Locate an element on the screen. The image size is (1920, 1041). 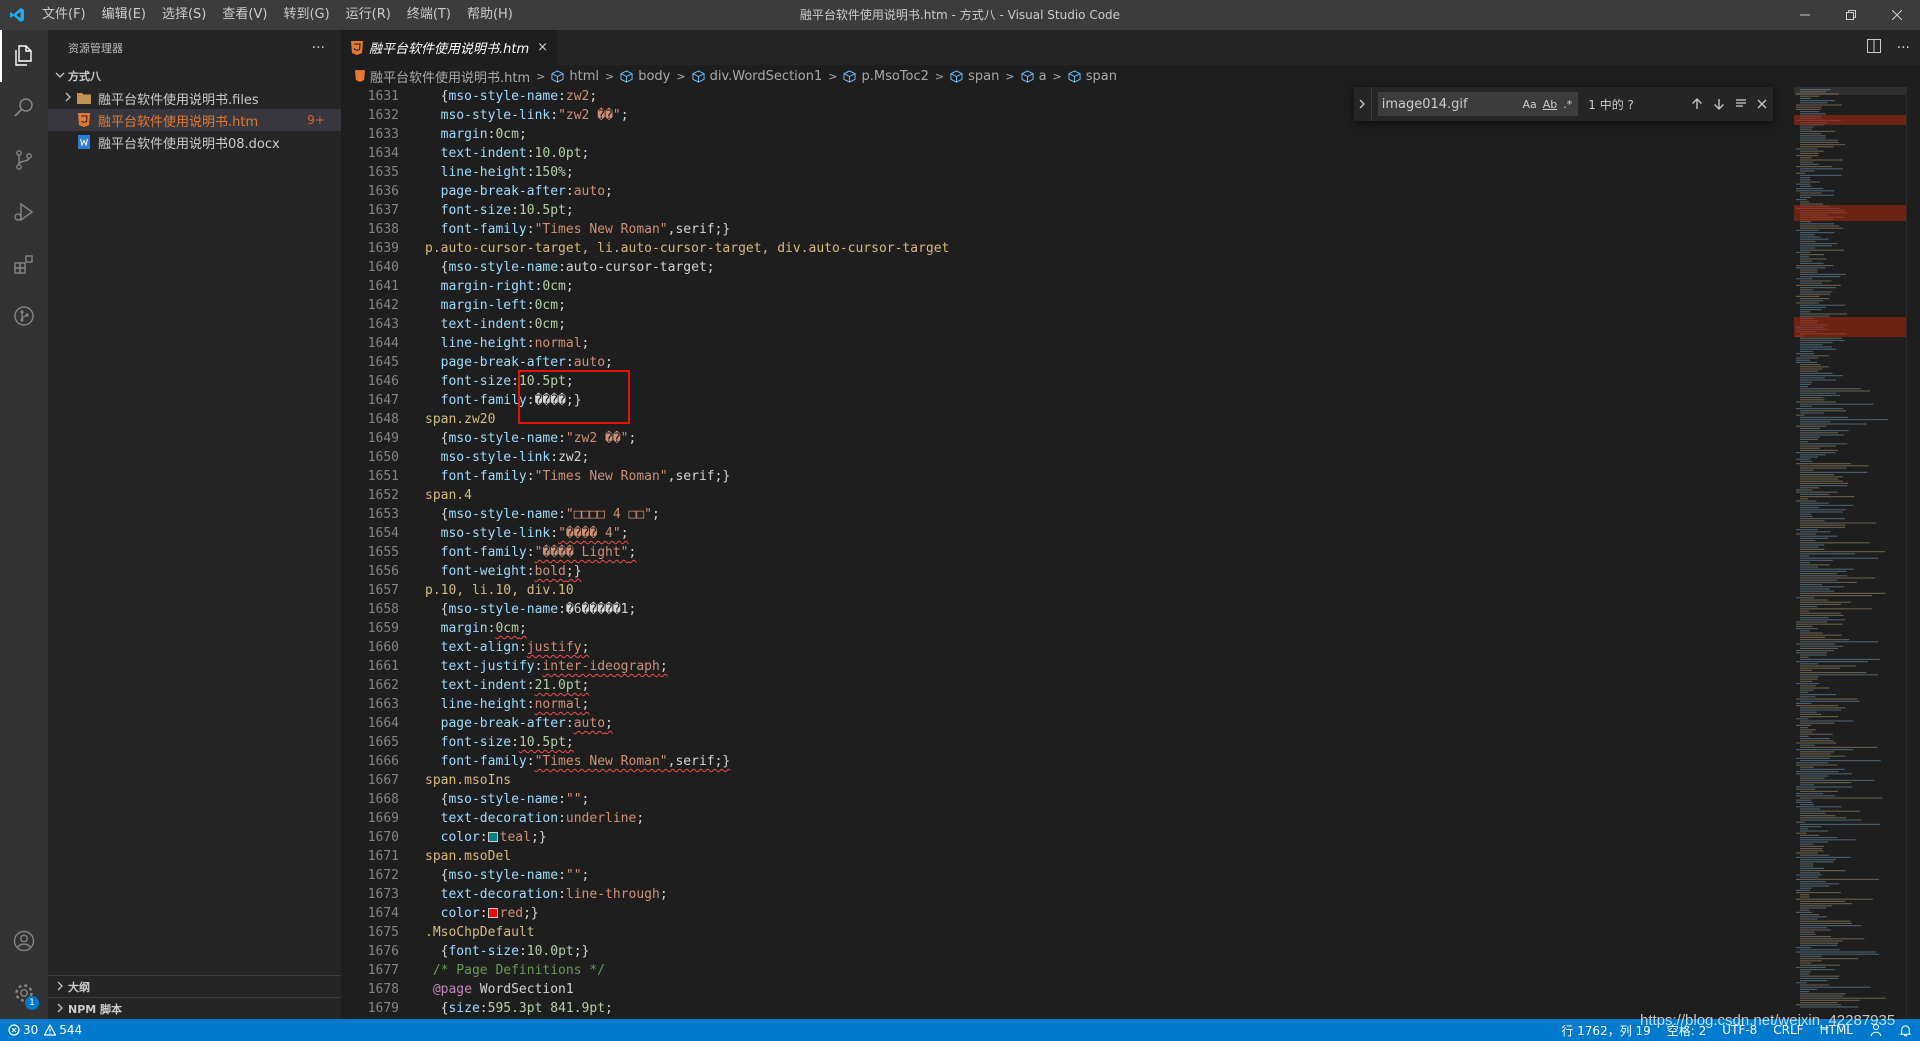
code-line: color: red;} is located at coordinates (1105, 913).